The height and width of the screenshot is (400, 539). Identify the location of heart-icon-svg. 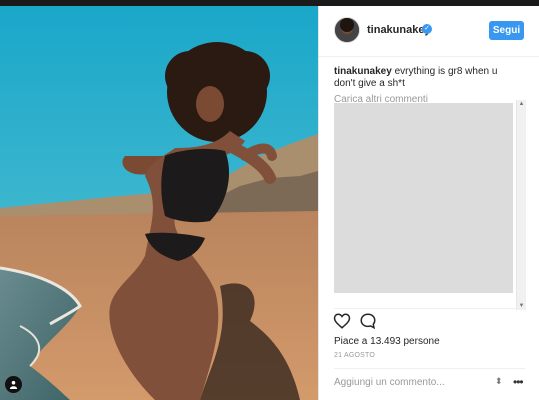
(342, 321).